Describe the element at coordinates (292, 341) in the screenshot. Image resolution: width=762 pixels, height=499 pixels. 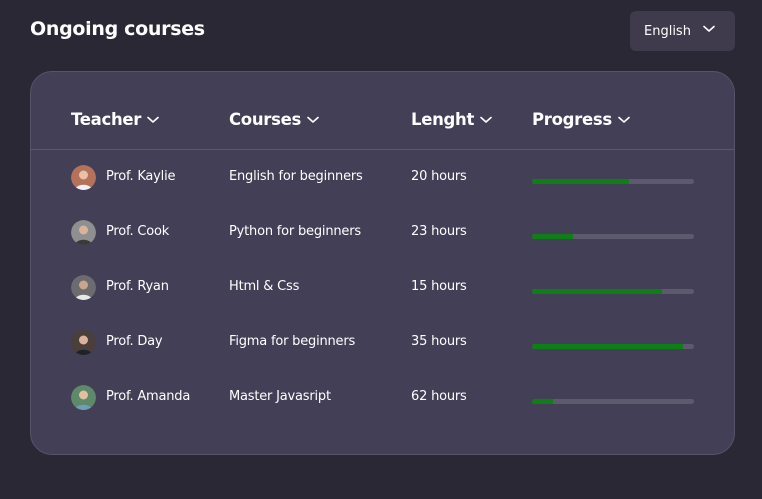
I see `course-name: Figma for beginners` at that location.